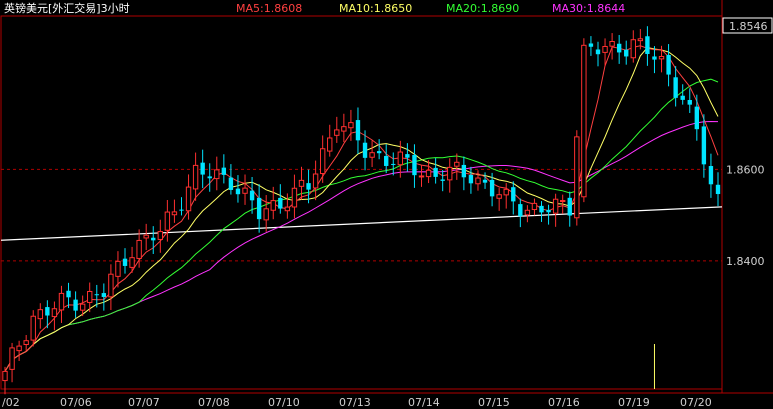  What do you see at coordinates (11, 402) in the screenshot?
I see `x-tick-label: /02` at bounding box center [11, 402].